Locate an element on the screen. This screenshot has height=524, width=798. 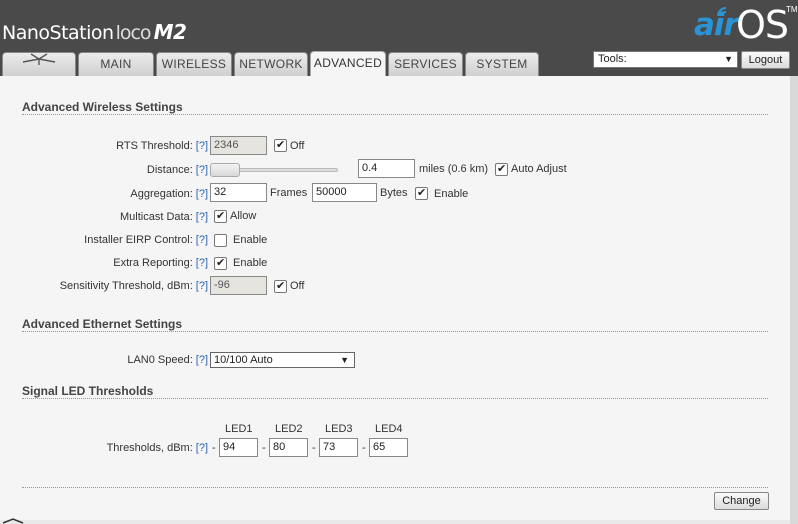
multicast-label-text: Multicast Data: is located at coordinates (156, 217).